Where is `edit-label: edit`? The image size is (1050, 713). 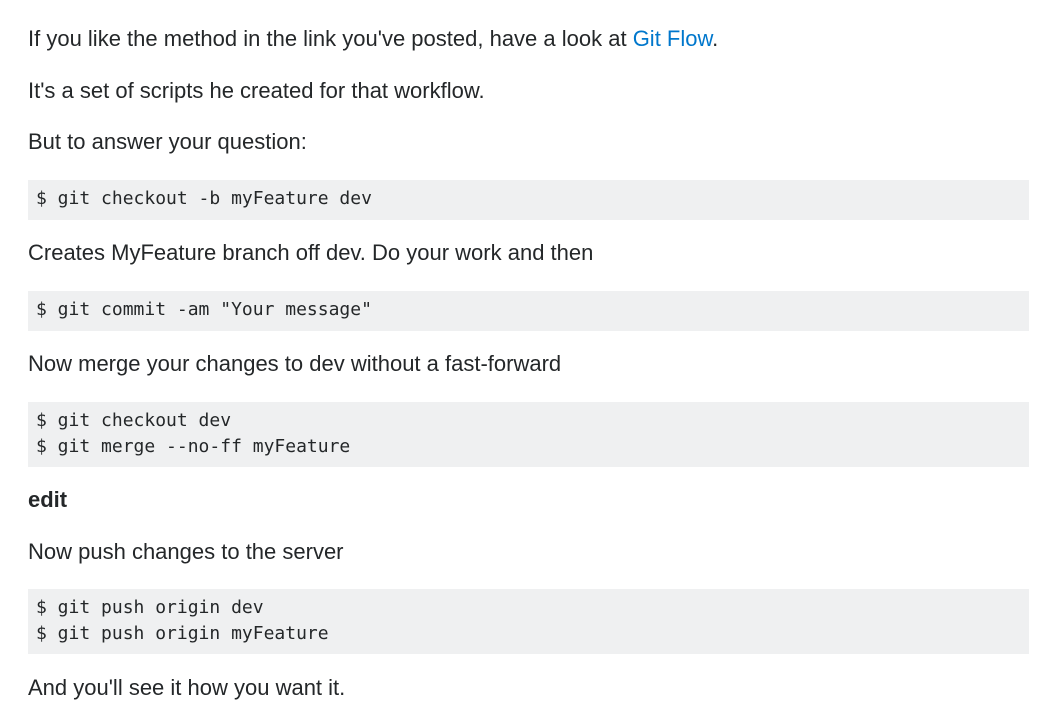 edit-label: edit is located at coordinates (48, 499).